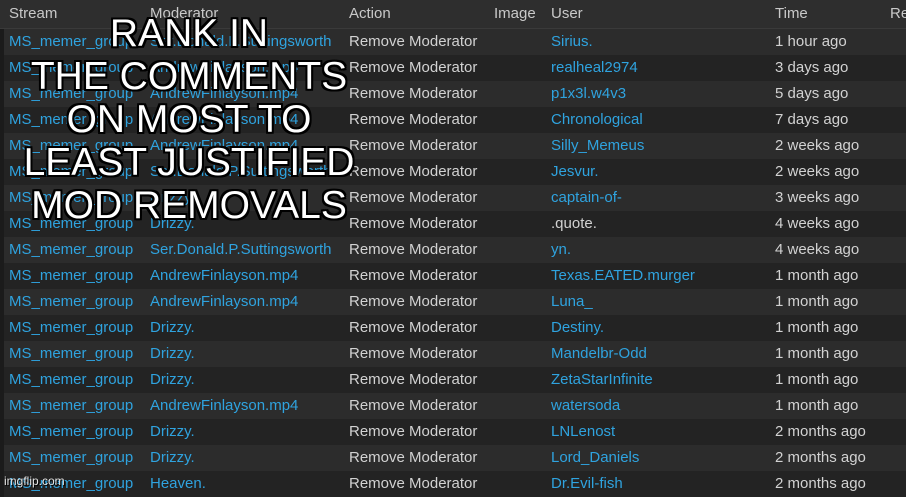 The image size is (906, 497). What do you see at coordinates (812, 93) in the screenshot?
I see `time-text: 5 days ago` at bounding box center [812, 93].